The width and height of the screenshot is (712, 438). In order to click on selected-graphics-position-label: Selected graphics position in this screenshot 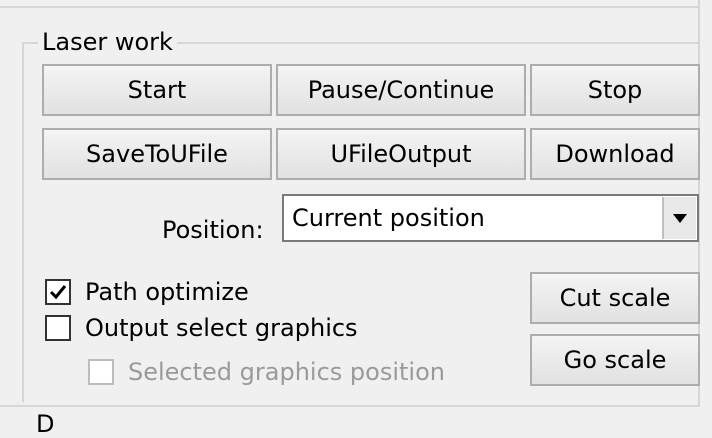, I will do `click(286, 372)`.